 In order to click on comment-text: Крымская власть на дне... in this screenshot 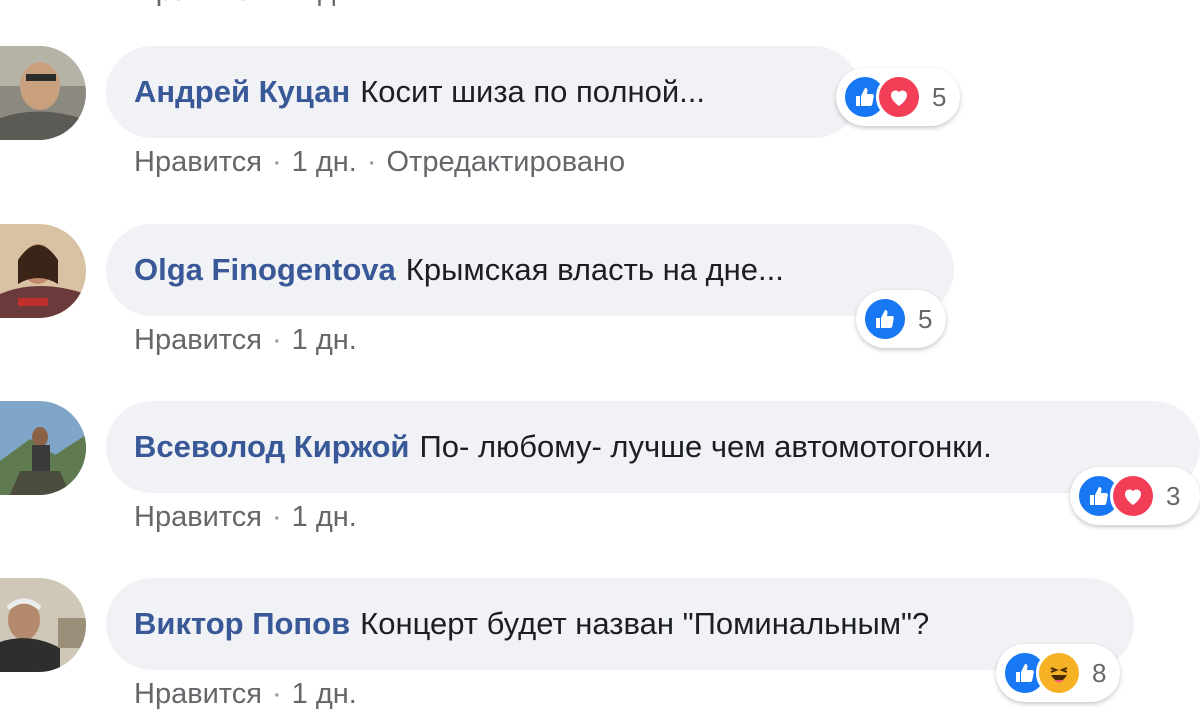, I will do `click(594, 269)`.